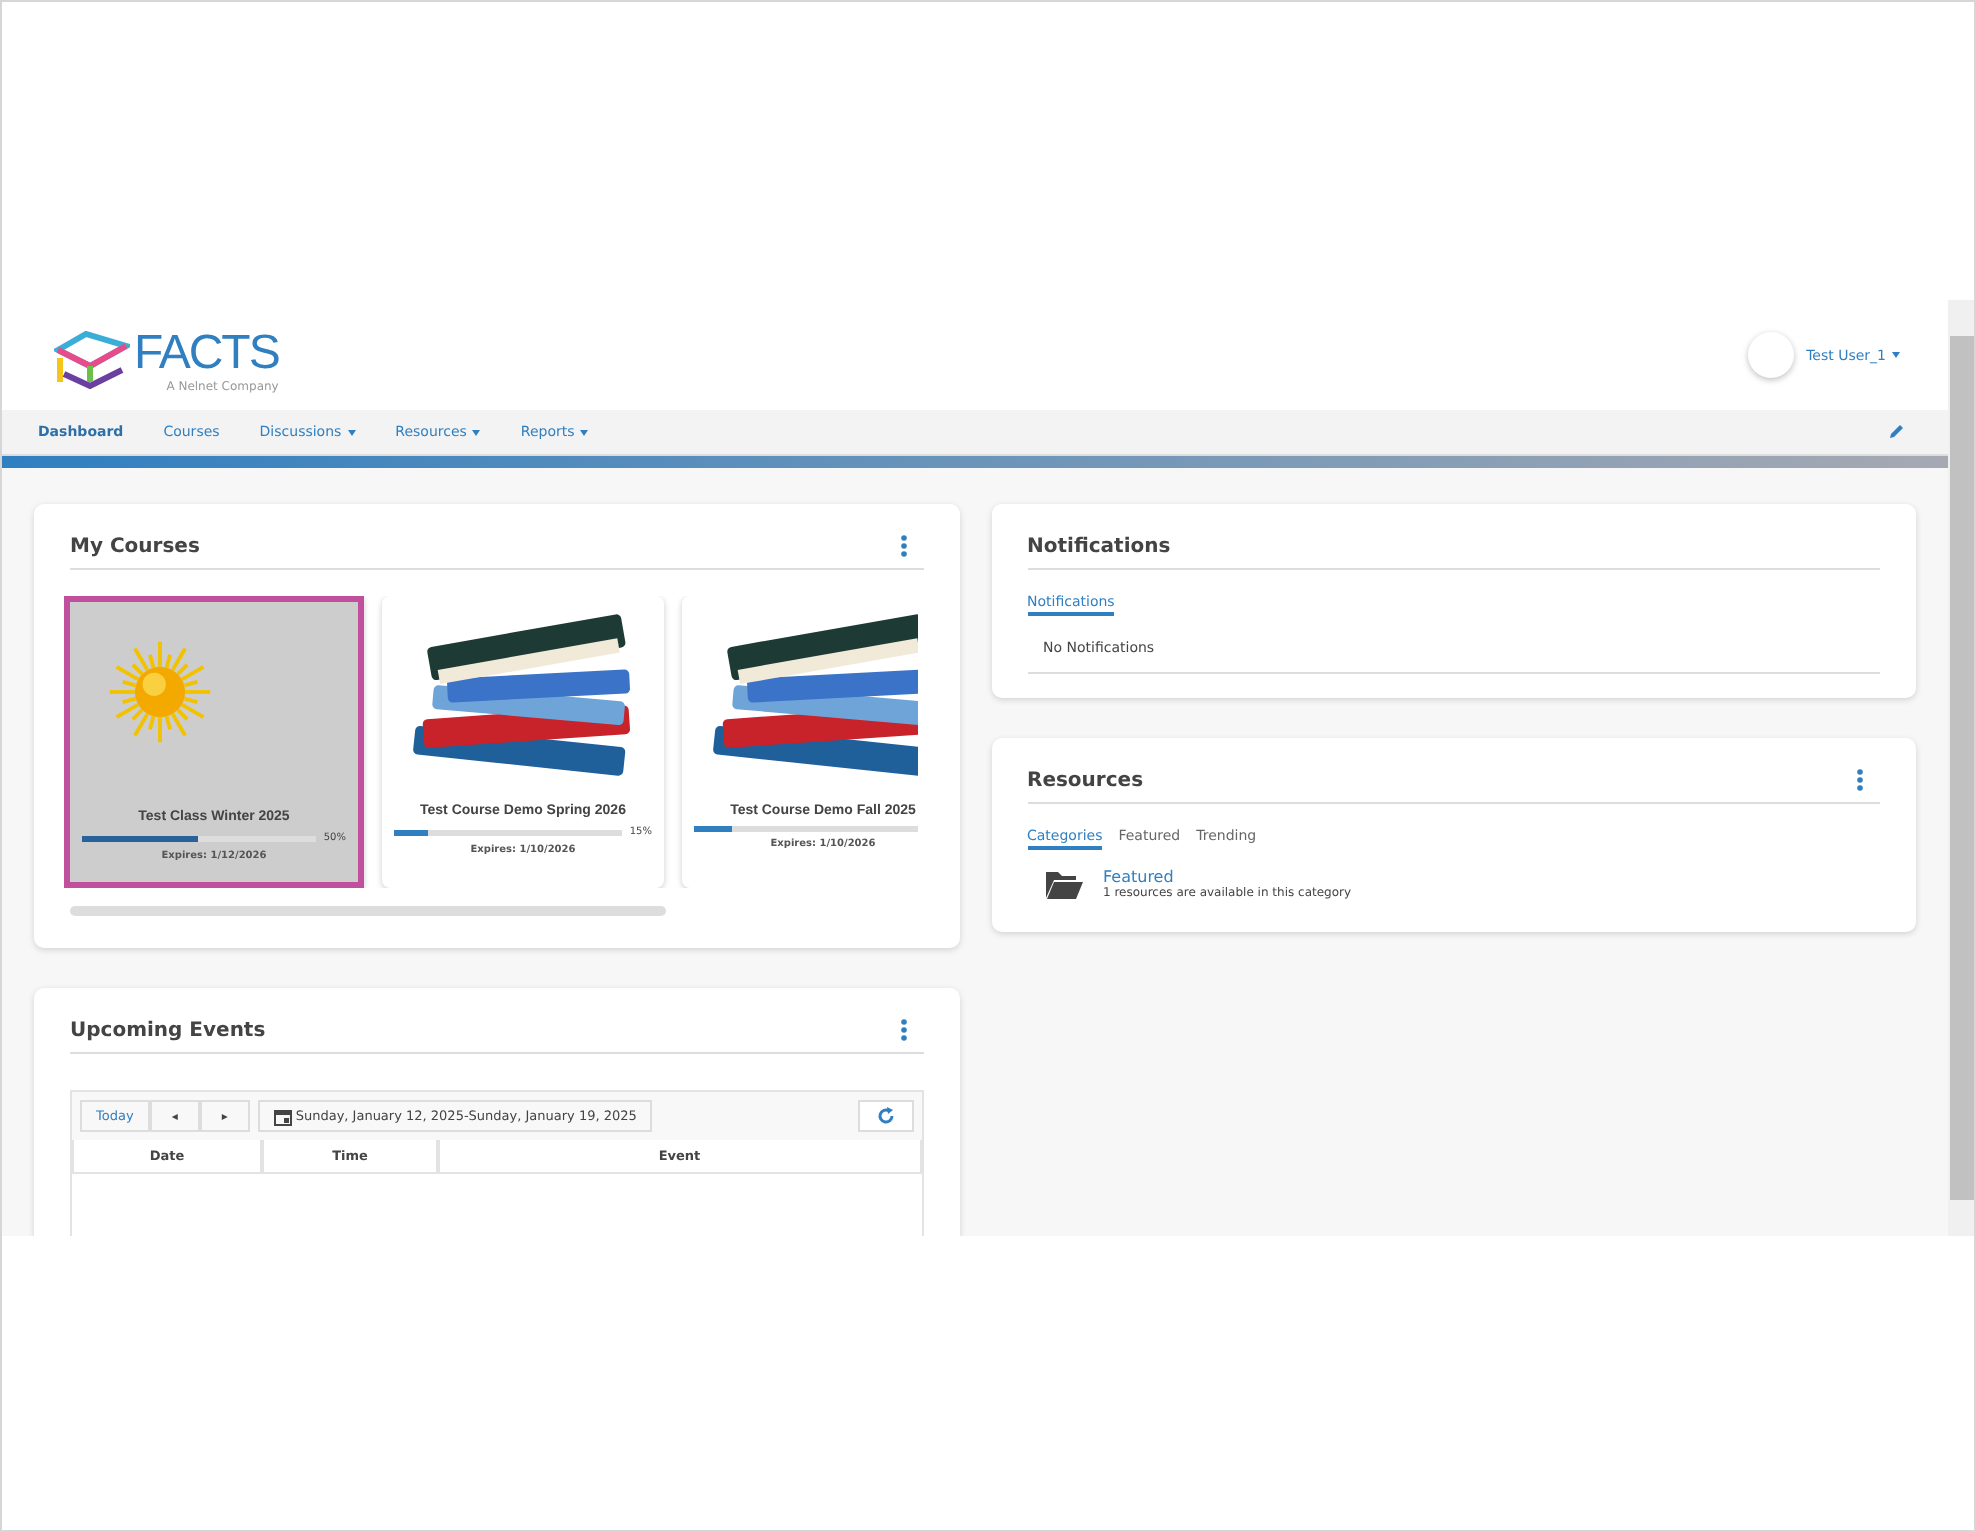 The width and height of the screenshot is (1976, 1532). I want to click on card-title: Notifications, so click(1099, 546).